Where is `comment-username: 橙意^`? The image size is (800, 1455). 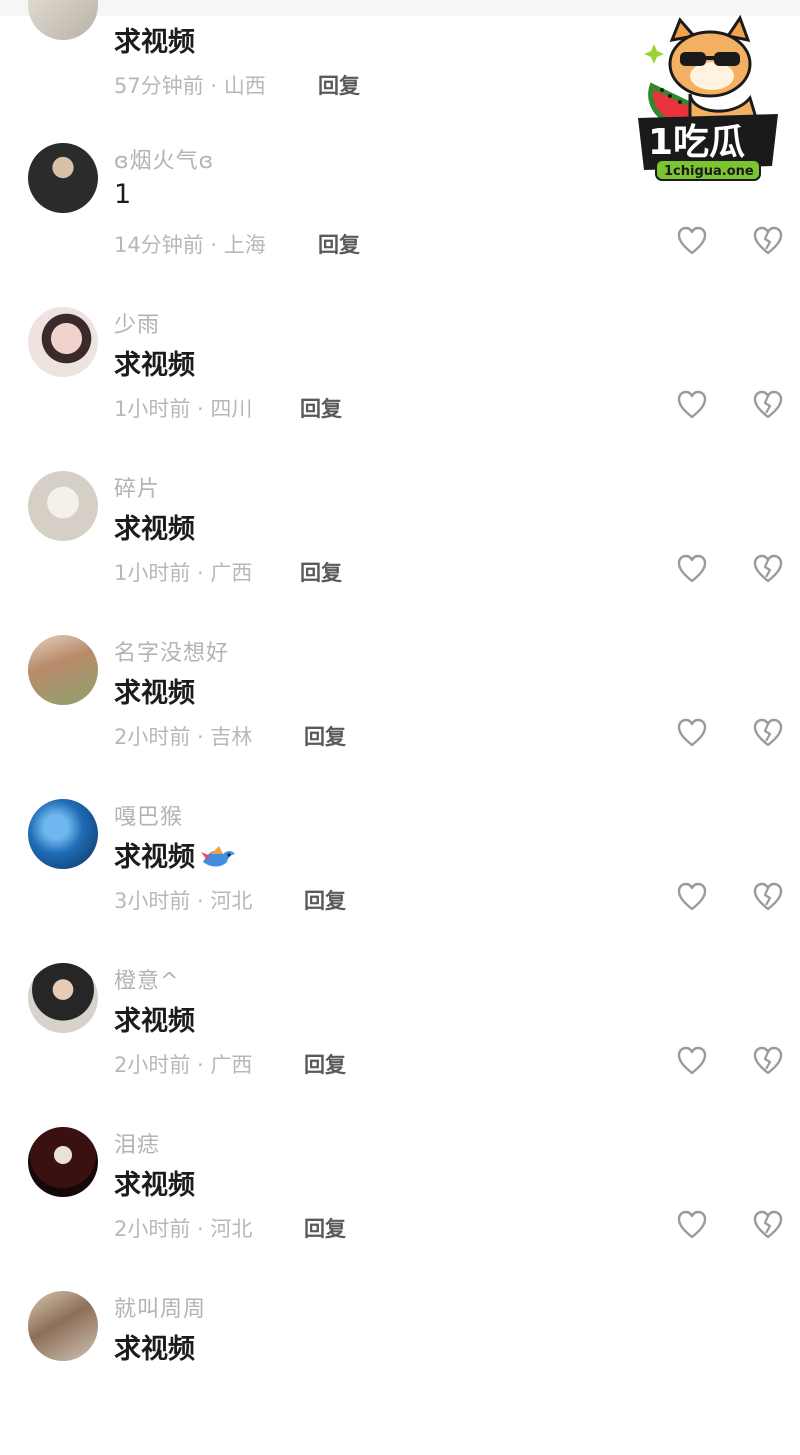 comment-username: 橙意^ is located at coordinates (146, 979).